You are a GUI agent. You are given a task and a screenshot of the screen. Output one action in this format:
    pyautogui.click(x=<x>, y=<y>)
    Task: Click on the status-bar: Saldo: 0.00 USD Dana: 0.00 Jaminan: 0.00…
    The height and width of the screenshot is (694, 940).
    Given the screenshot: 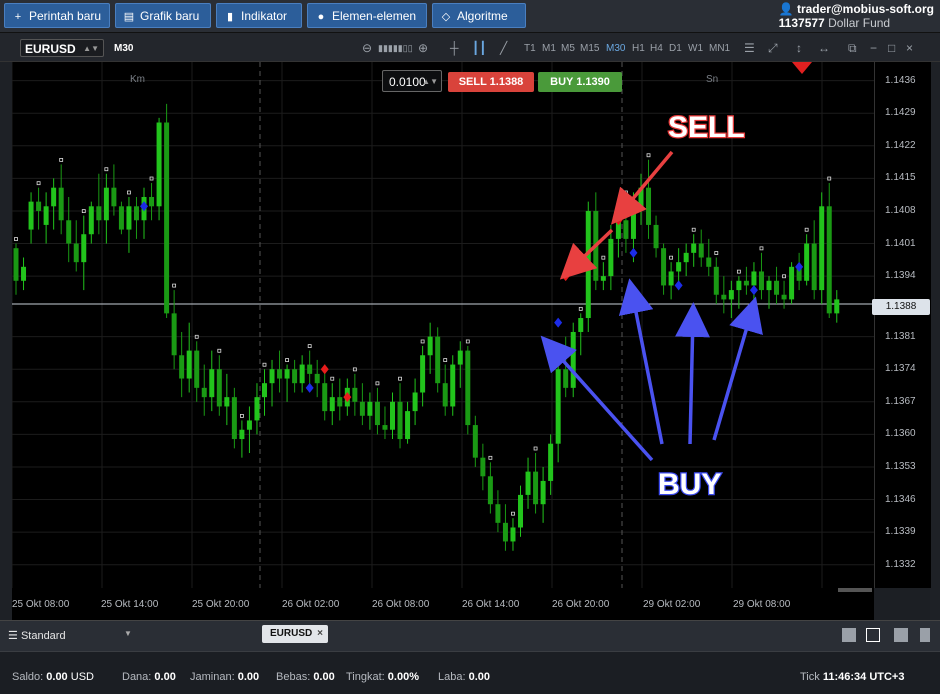 What is the action you would take?
    pyautogui.click(x=470, y=672)
    